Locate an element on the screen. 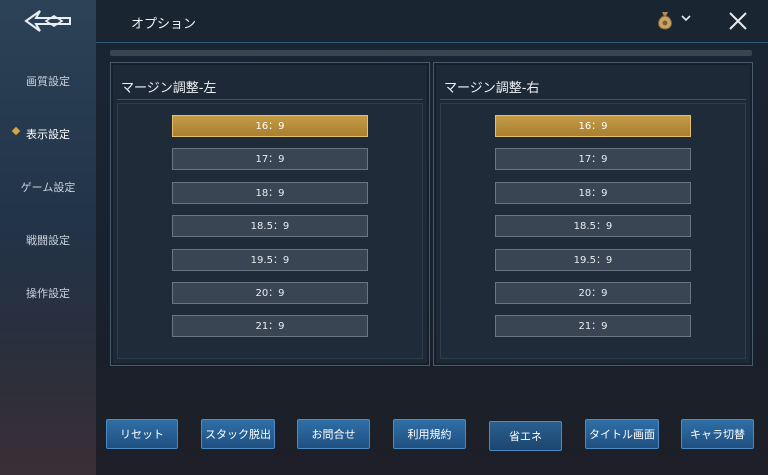 This screenshot has width=768, height=475. sidebar-item-label: 操作設定 is located at coordinates (48, 293).